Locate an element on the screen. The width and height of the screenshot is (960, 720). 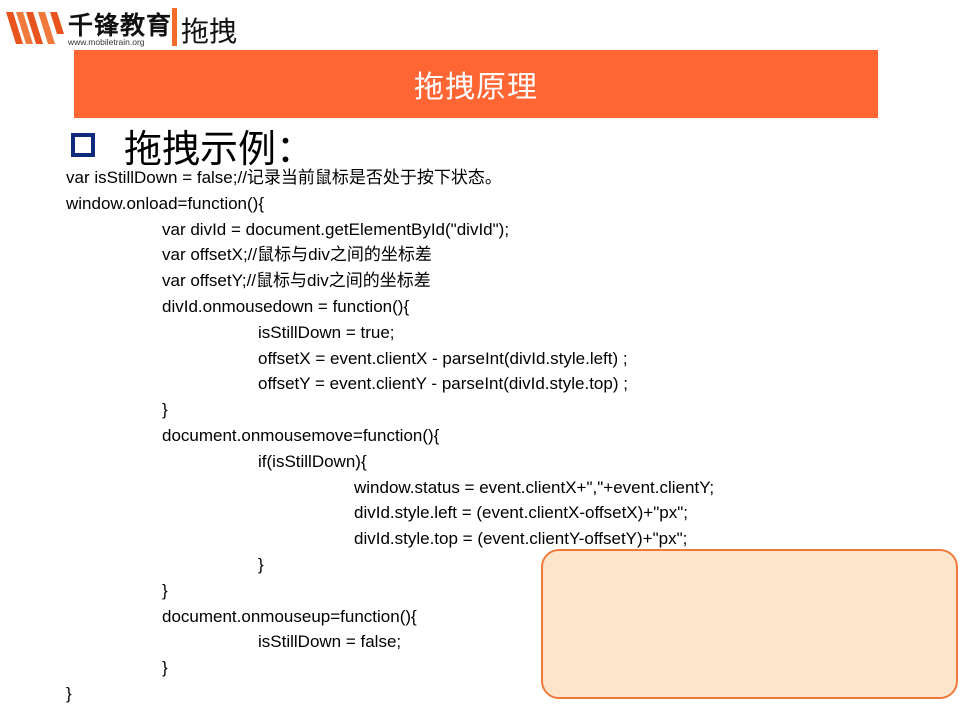
mobiletrain-logo-icon is located at coordinates (35, 28).